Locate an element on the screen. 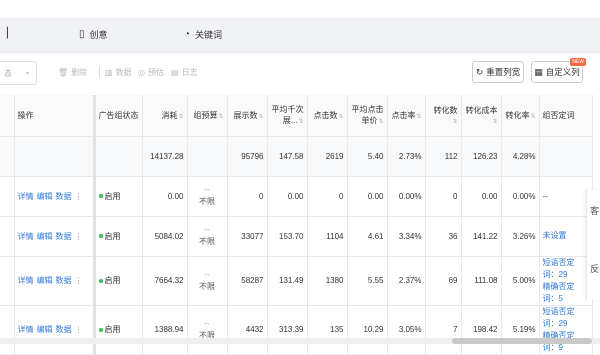  row-conv-rate: 0.00% is located at coordinates (520, 196).